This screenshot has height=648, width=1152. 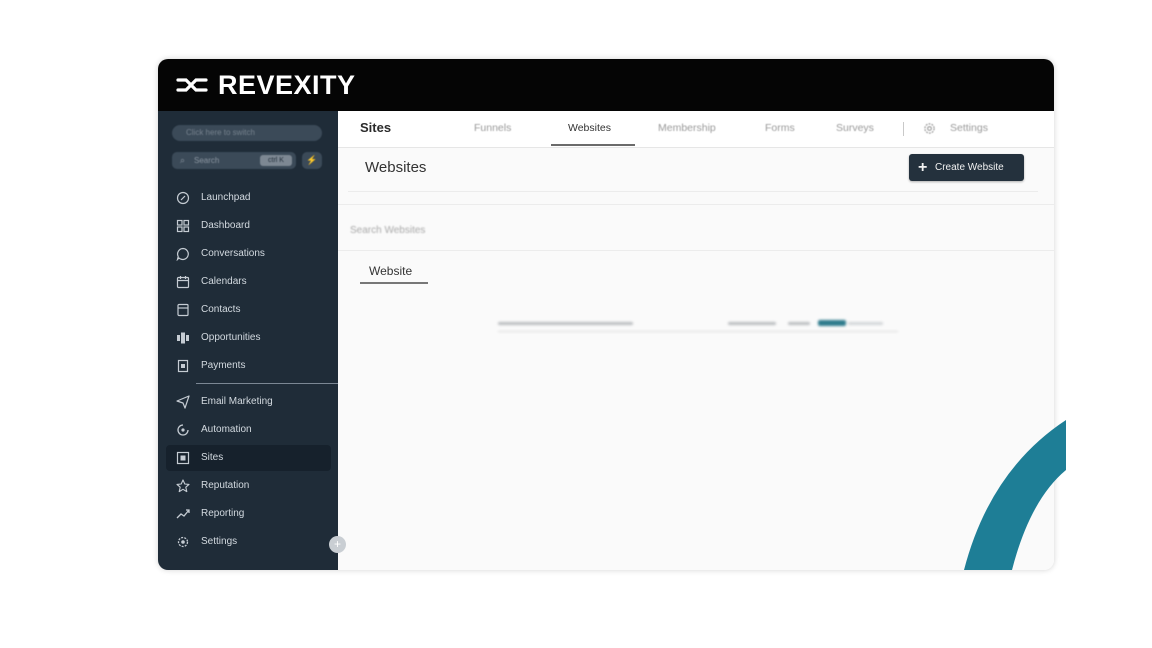 What do you see at coordinates (248, 514) in the screenshot?
I see `sidebar-item-reporting: Reporting` at bounding box center [248, 514].